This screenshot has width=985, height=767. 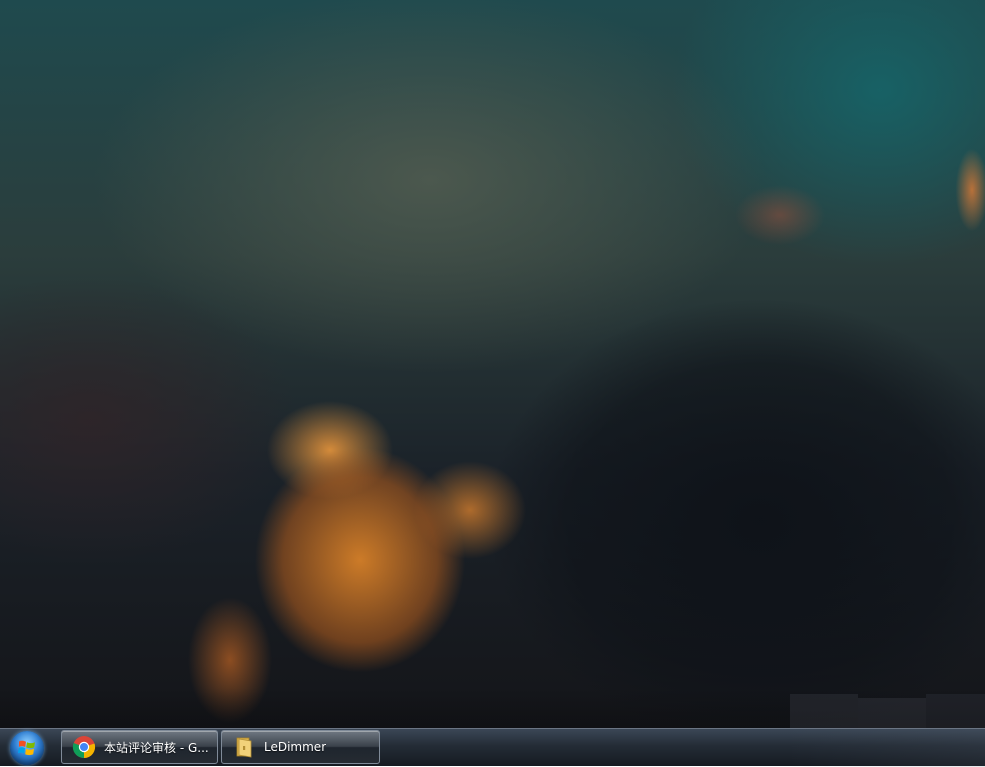 I want to click on taskbar-item-ledimmer: LeDimmer, so click(x=300, y=747).